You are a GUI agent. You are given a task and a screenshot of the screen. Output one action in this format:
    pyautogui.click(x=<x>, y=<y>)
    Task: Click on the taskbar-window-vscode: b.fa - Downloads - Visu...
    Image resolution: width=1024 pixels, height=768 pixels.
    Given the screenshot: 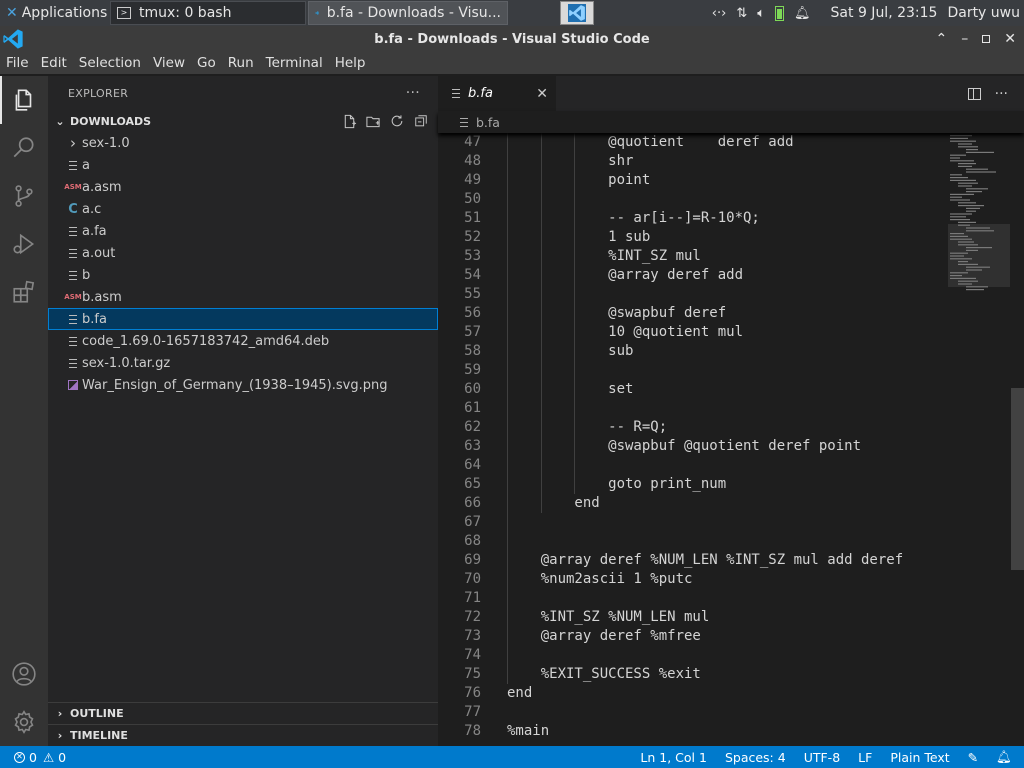 What is the action you would take?
    pyautogui.click(x=408, y=13)
    